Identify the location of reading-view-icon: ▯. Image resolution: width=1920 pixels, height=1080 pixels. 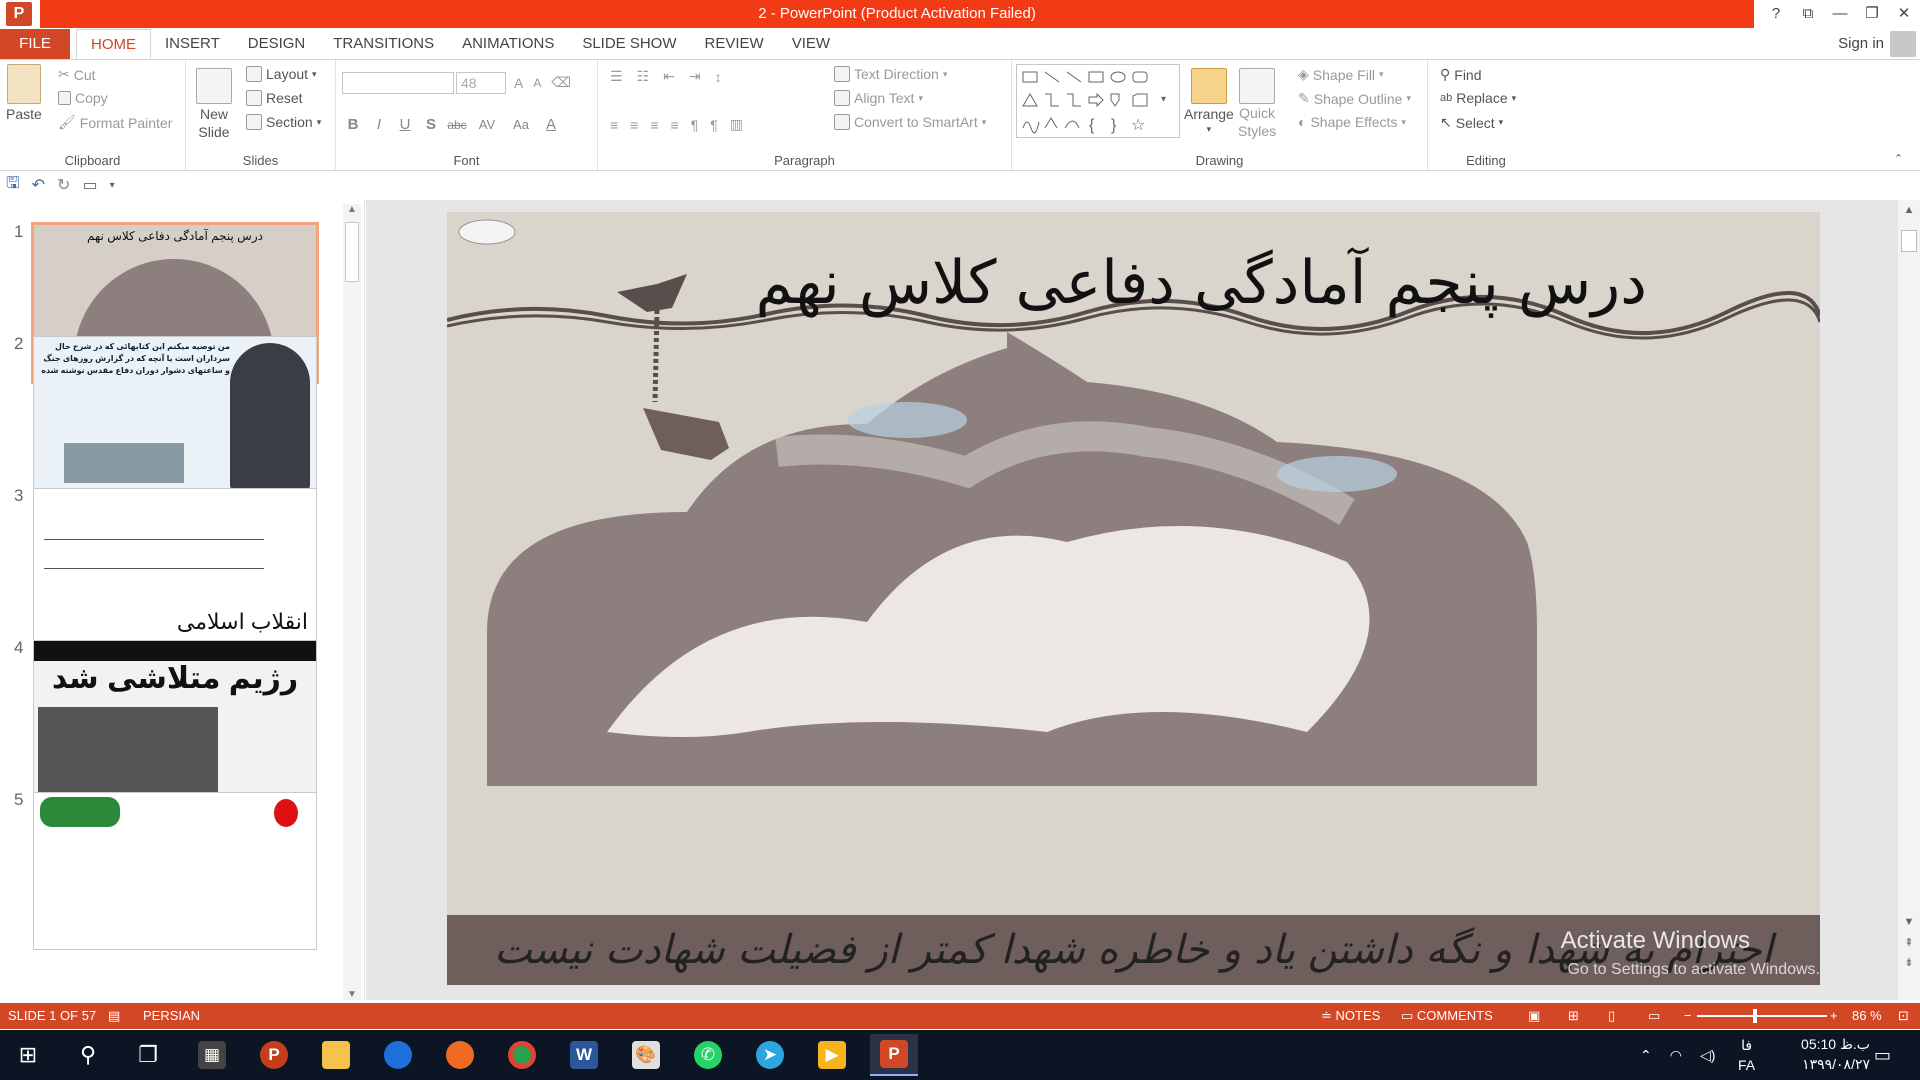
(1611, 1016).